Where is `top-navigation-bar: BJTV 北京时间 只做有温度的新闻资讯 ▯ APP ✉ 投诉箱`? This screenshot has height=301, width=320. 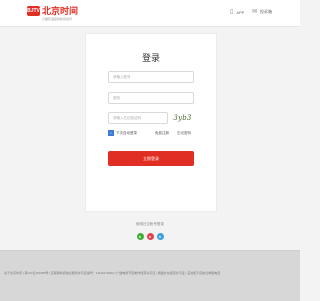
top-navigation-bar: BJTV 北京时间 只做有温度的新闻资讯 ▯ APP ✉ 投诉箱 is located at coordinates (150, 13).